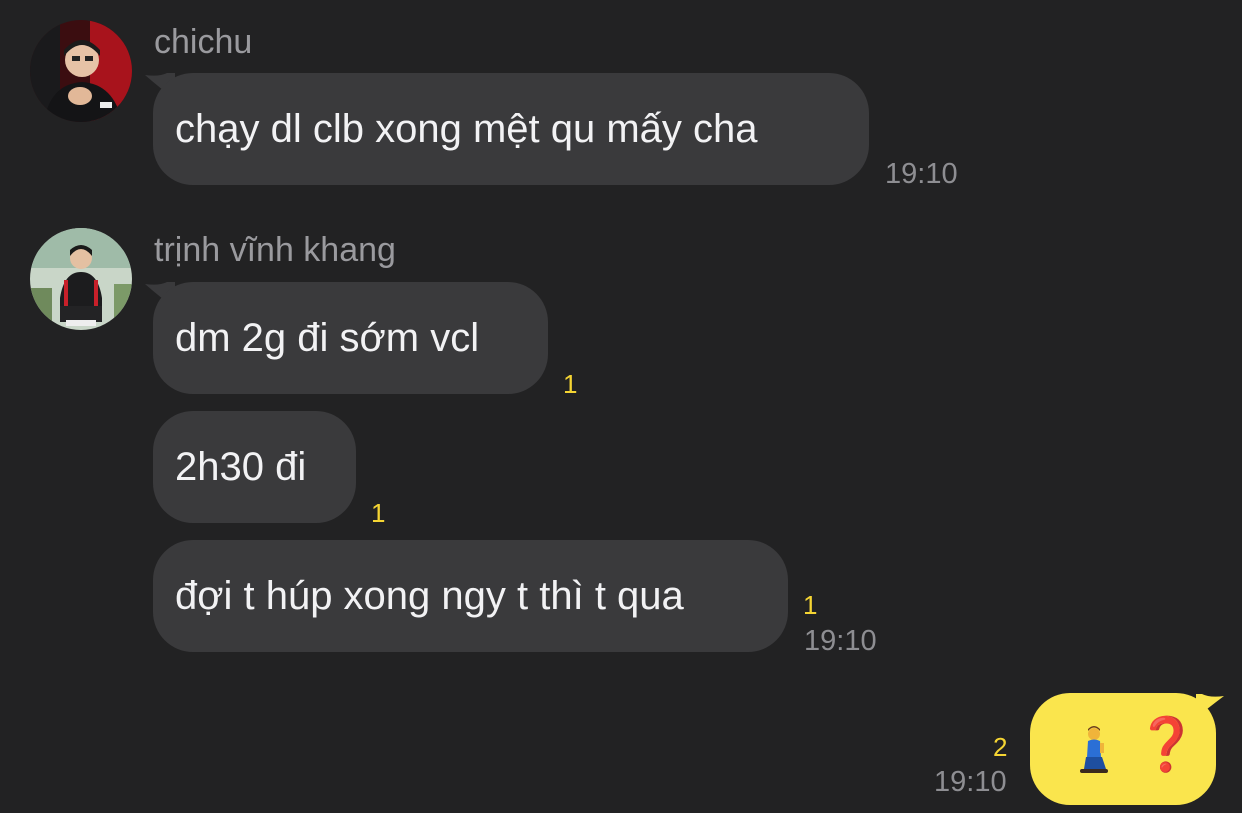  I want to click on sender-avatar-chichu, so click(81, 71).